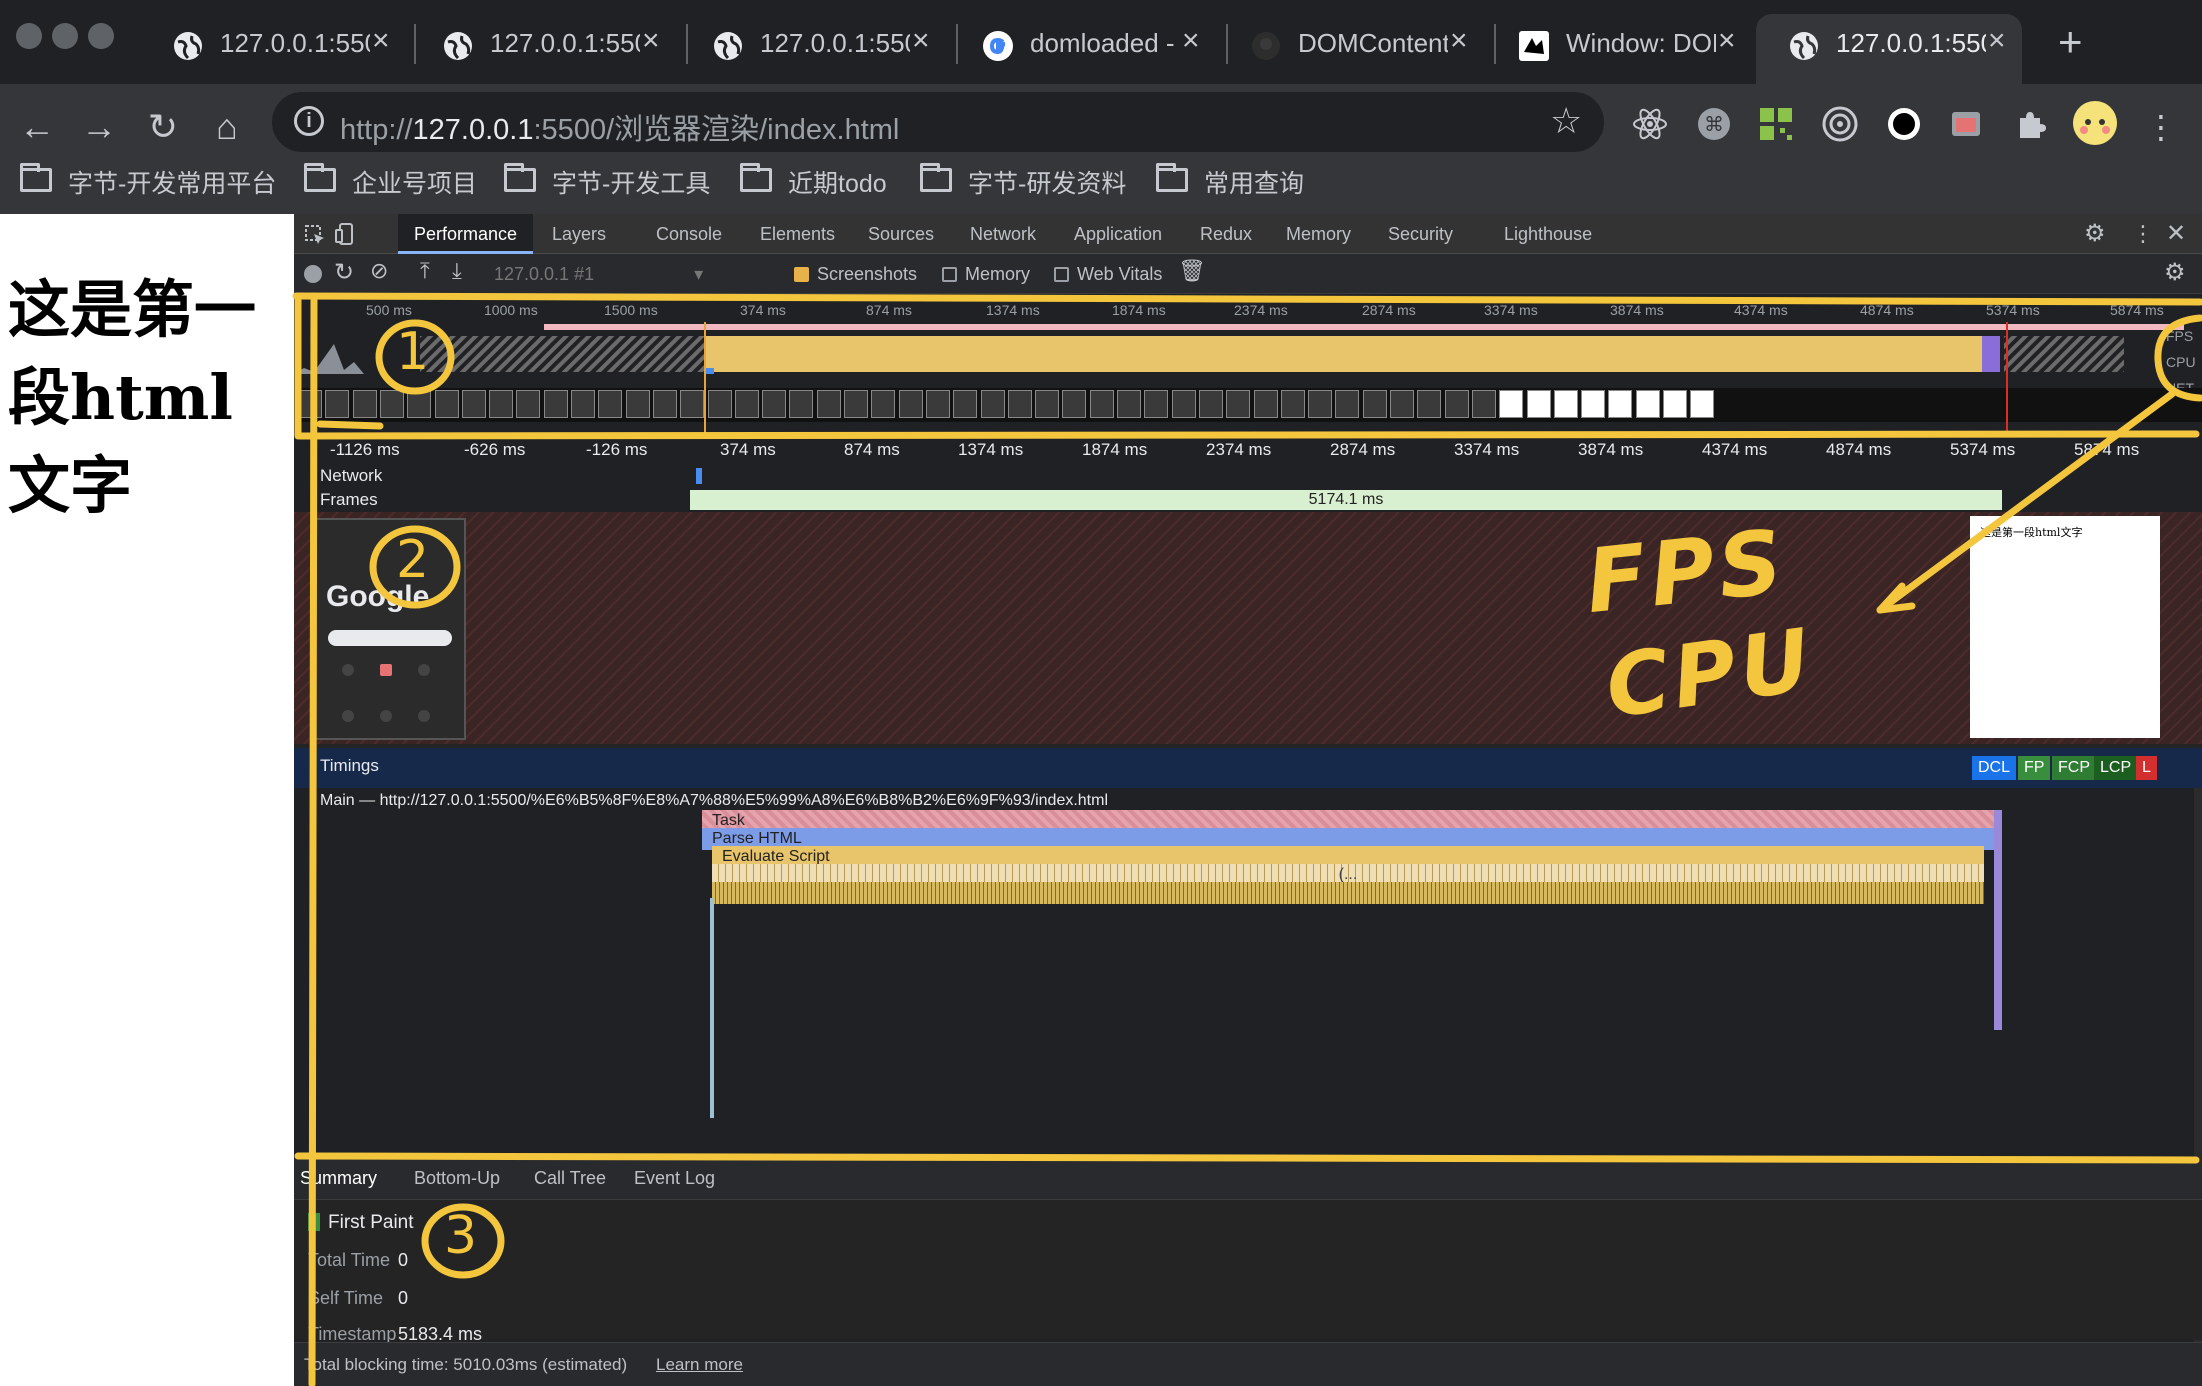 This screenshot has height=1386, width=2202. I want to click on trash-icon: 🗑, so click(1192, 271).